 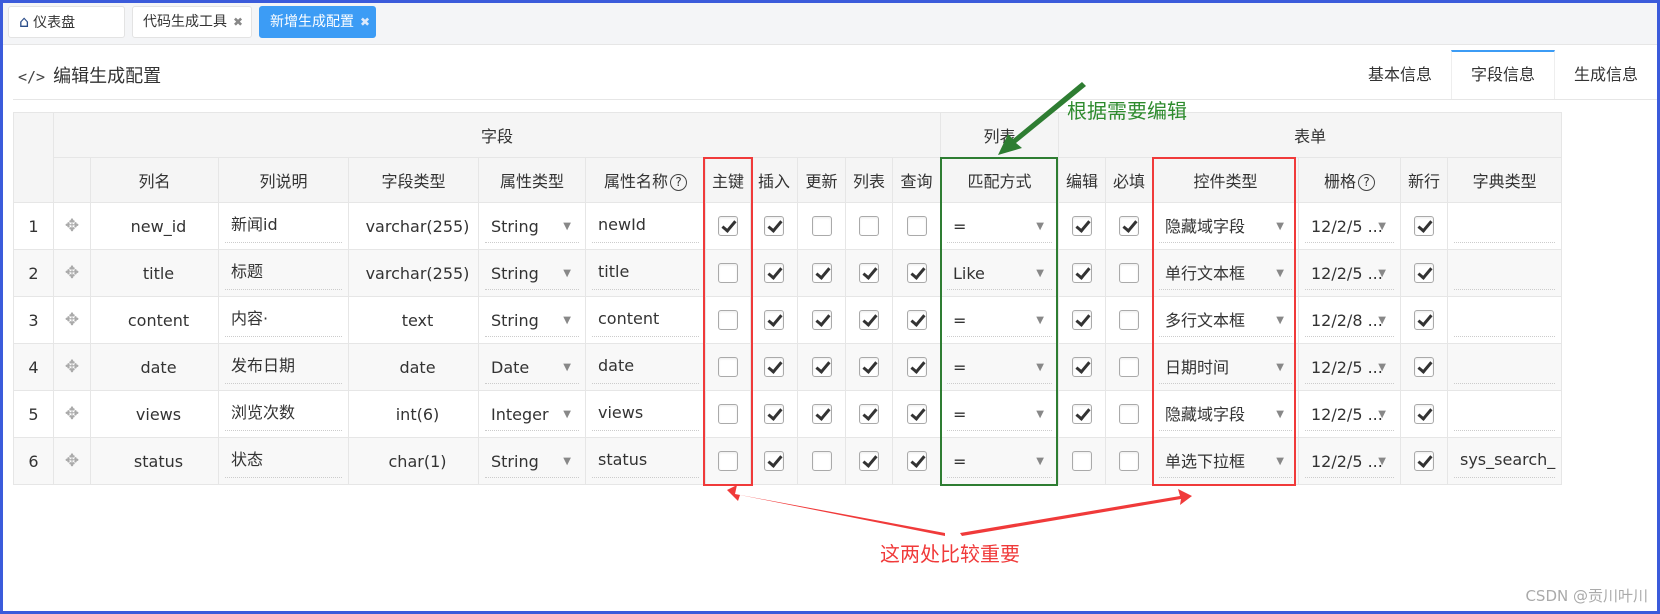 What do you see at coordinates (1349, 320) in the screenshot?
I see `grid-select: 12/2/8 ... ▼` at bounding box center [1349, 320].